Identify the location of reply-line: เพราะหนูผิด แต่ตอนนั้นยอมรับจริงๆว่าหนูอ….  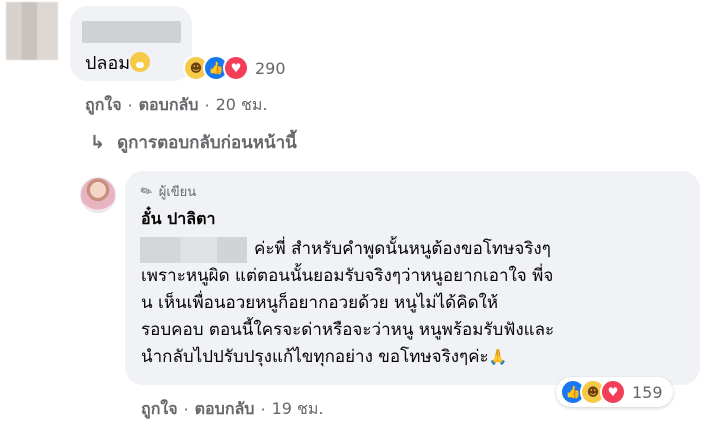
(347, 276).